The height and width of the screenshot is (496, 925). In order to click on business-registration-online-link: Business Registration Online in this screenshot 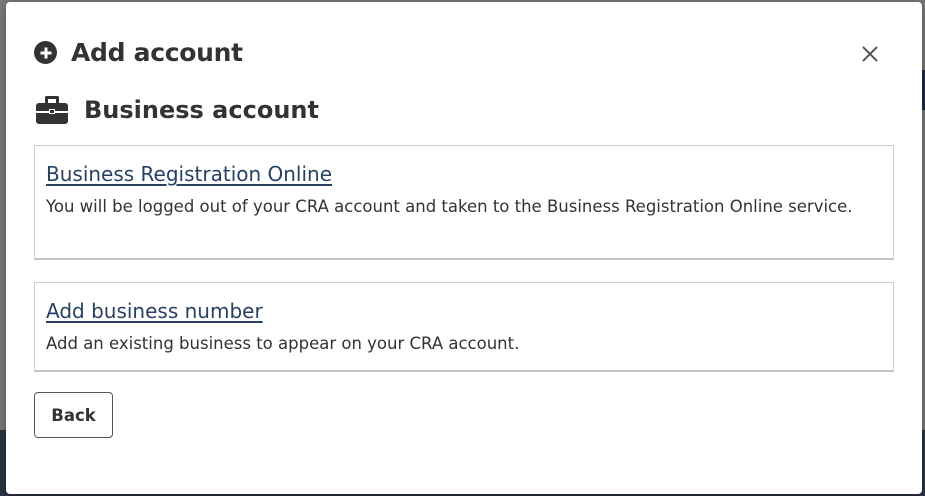, I will do `click(189, 174)`.